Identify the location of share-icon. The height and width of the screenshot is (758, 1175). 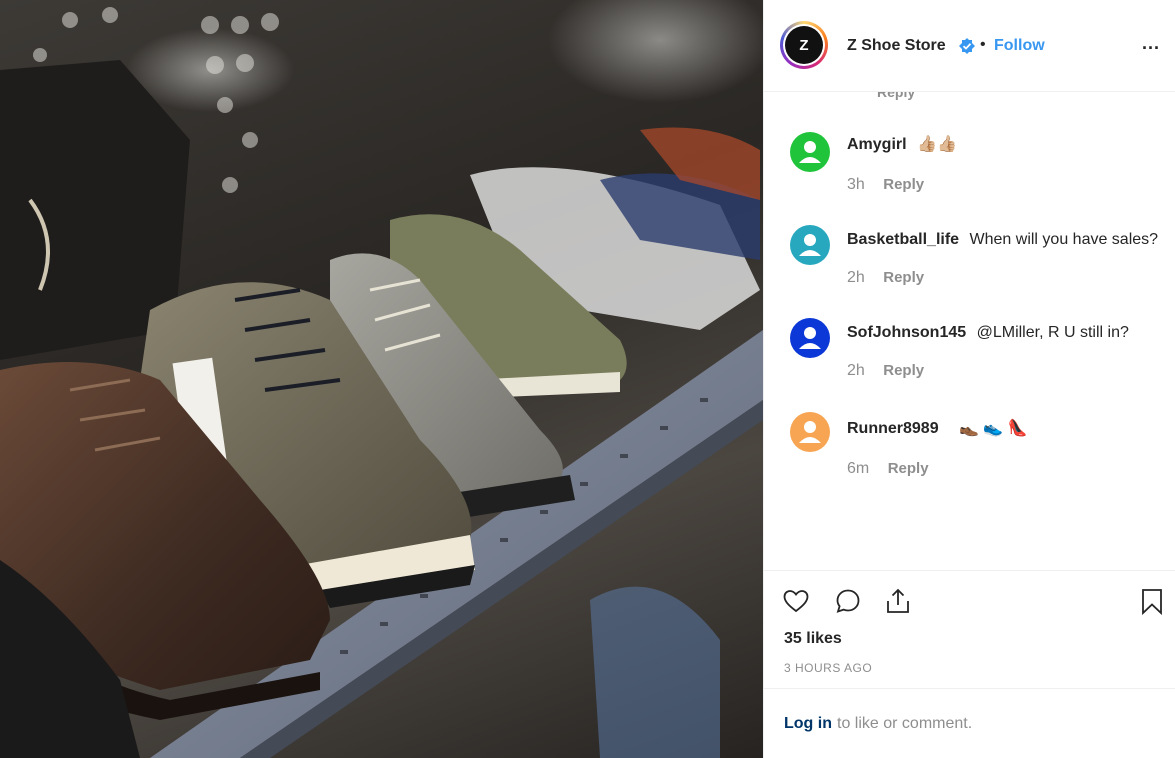
(898, 601).